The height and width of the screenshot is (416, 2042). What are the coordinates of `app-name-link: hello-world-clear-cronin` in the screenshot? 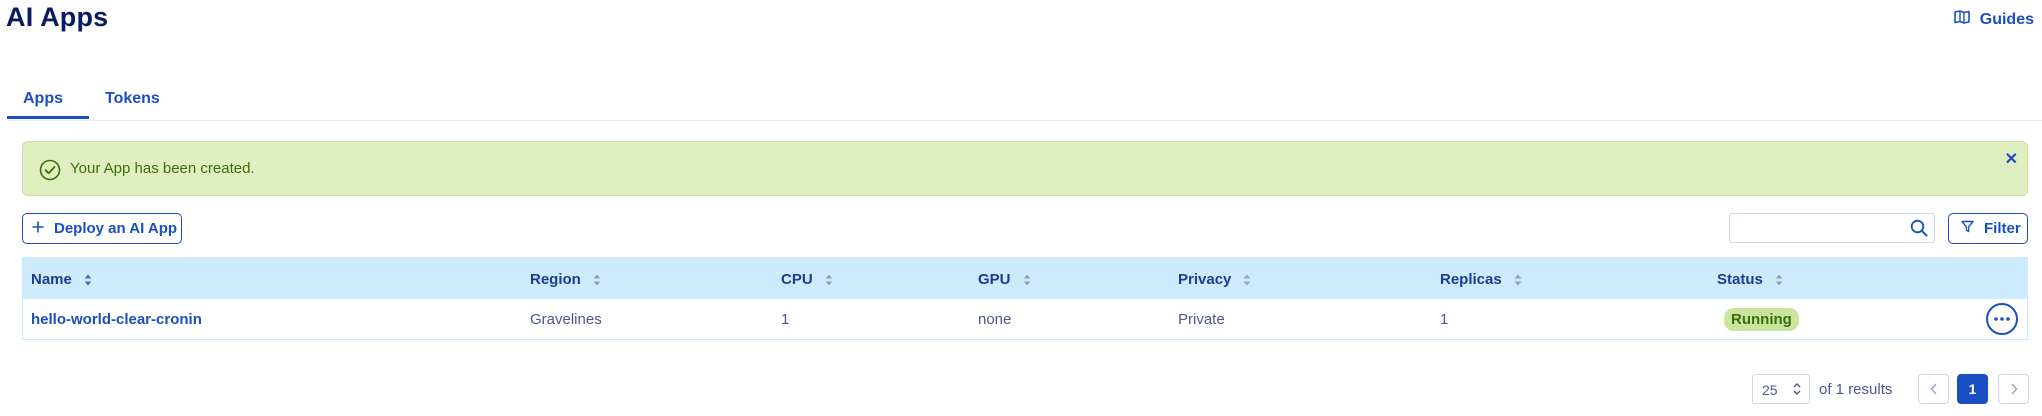 It's located at (116, 319).